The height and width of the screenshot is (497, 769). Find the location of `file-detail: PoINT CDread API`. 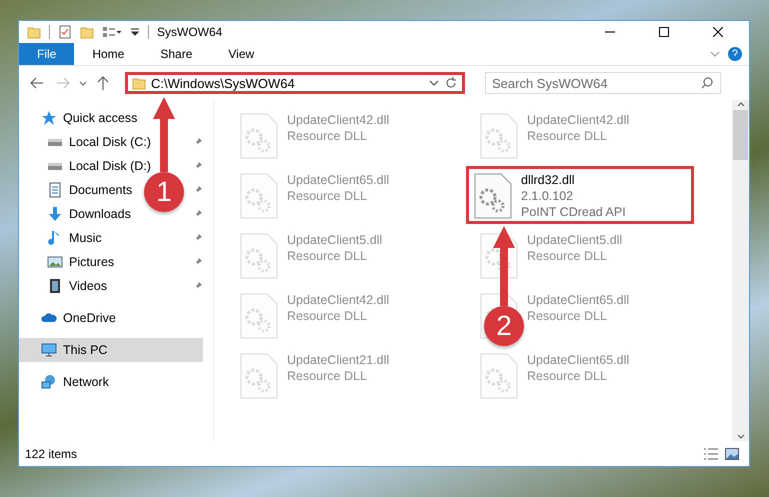

file-detail: PoINT CDread API is located at coordinates (573, 212).